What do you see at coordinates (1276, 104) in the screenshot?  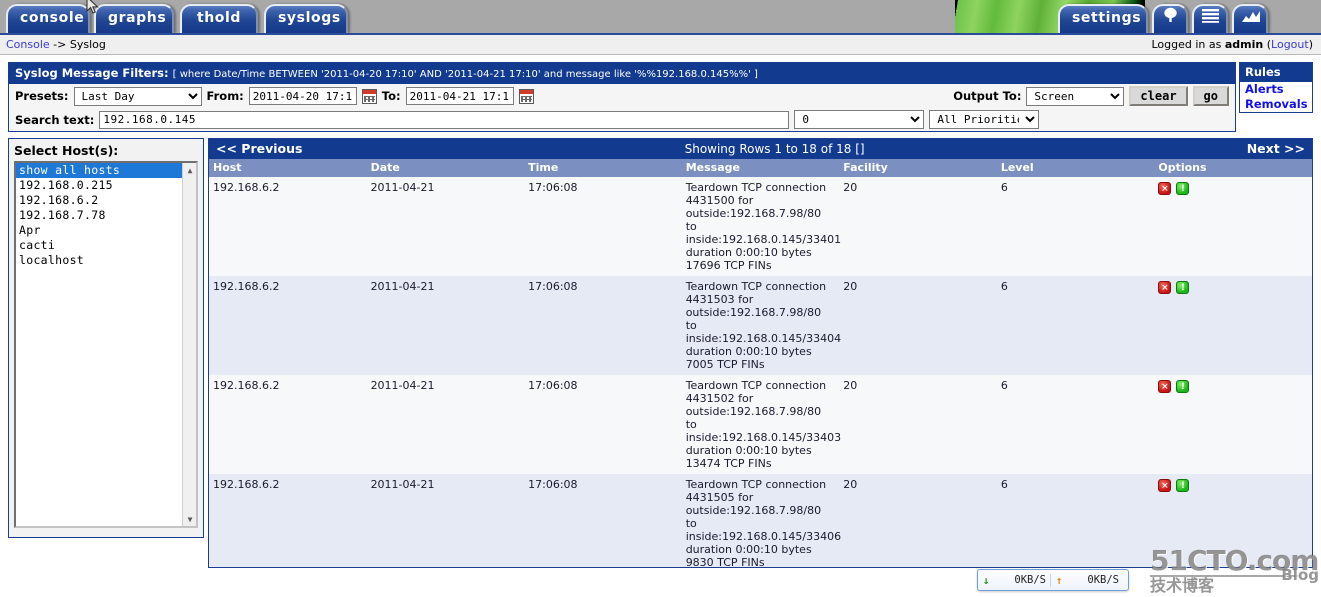 I see `rules-removals-link: Removals` at bounding box center [1276, 104].